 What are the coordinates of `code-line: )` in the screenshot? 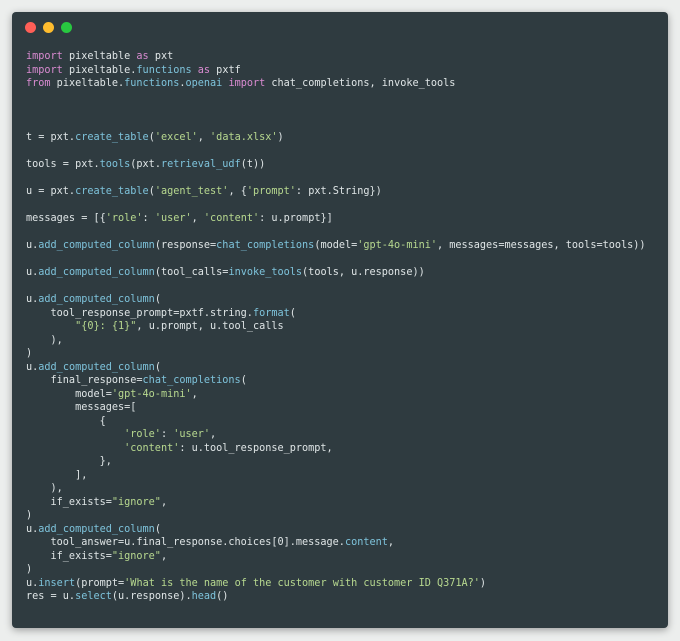 It's located at (336, 354).